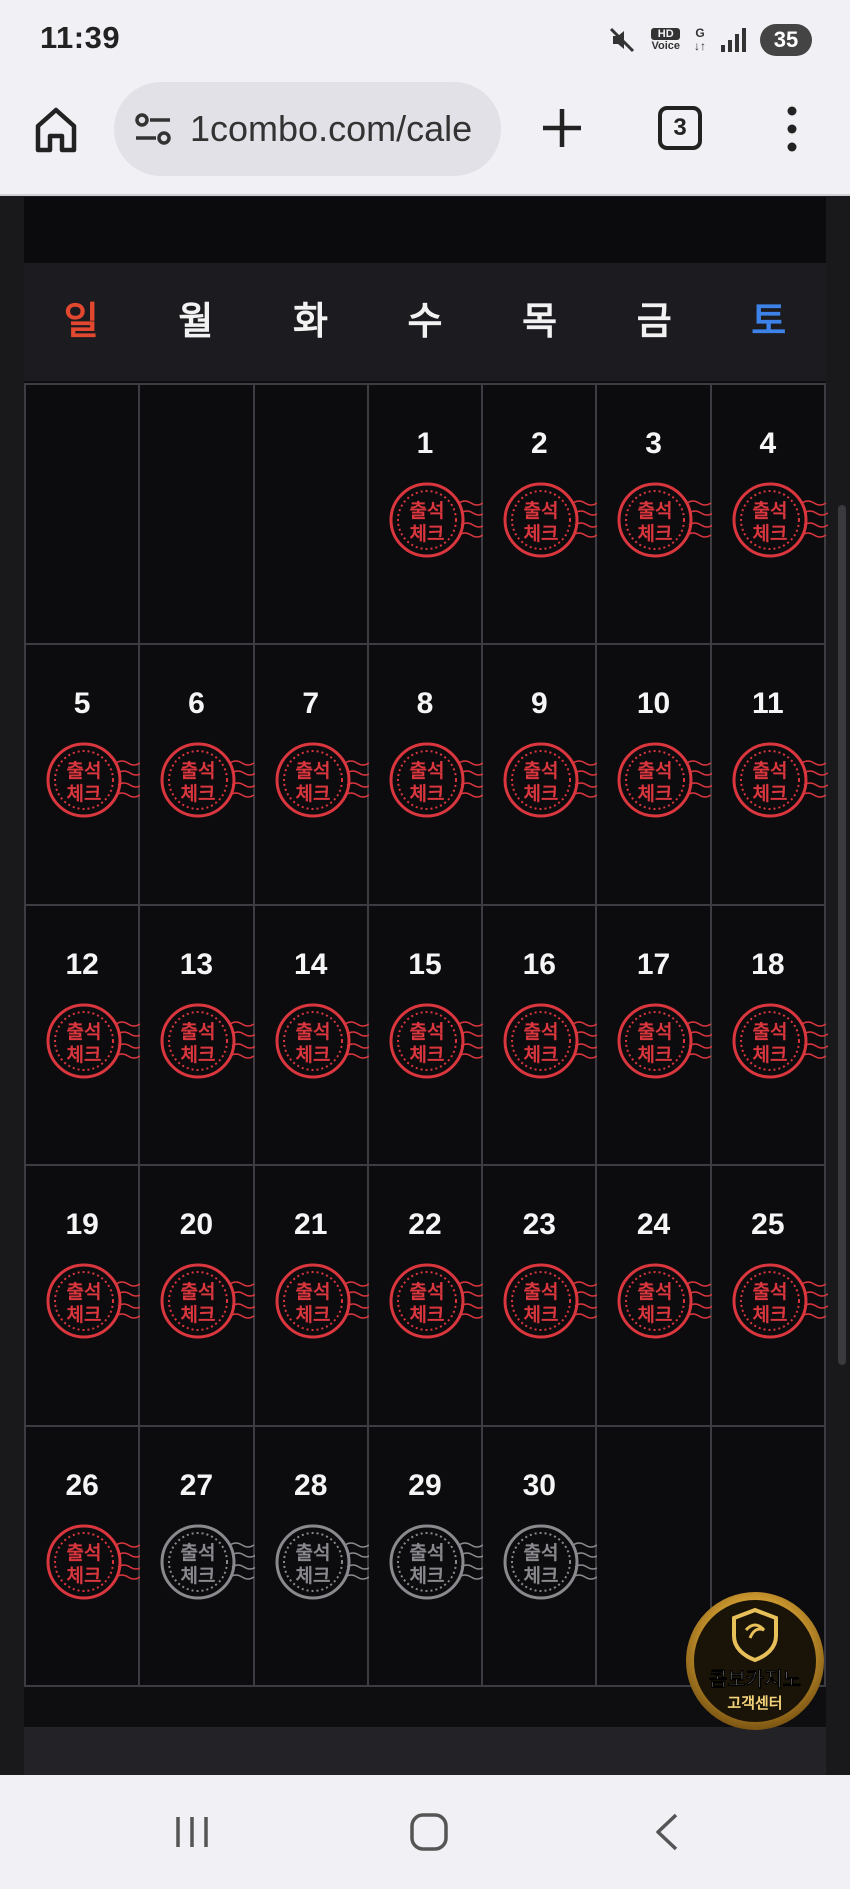  I want to click on customer-center-badge: 콤보카지노 고객센터, so click(755, 1661).